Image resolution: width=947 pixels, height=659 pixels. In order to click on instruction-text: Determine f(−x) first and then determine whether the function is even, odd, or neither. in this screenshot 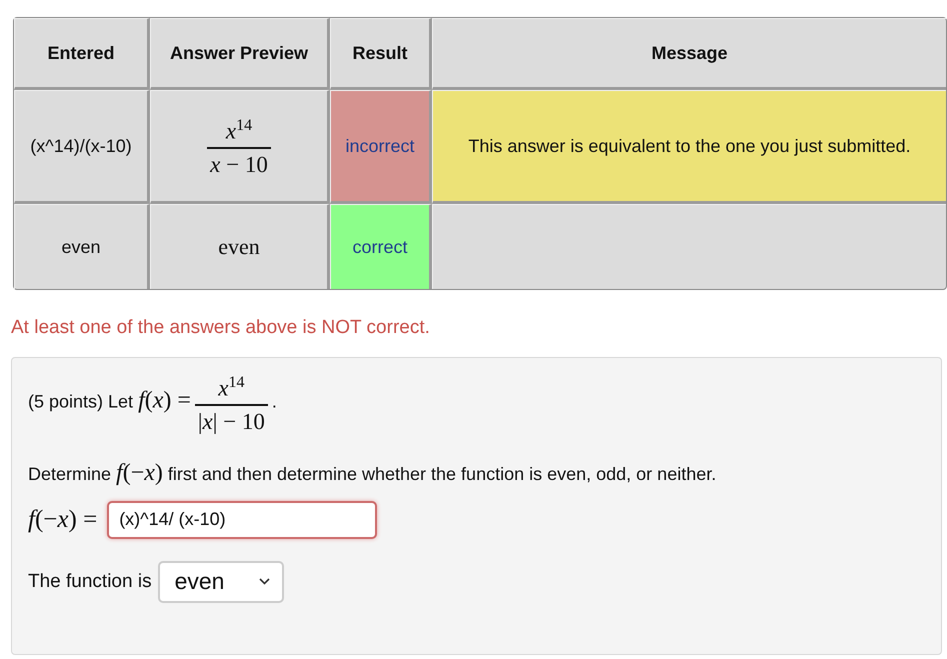, I will do `click(373, 473)`.